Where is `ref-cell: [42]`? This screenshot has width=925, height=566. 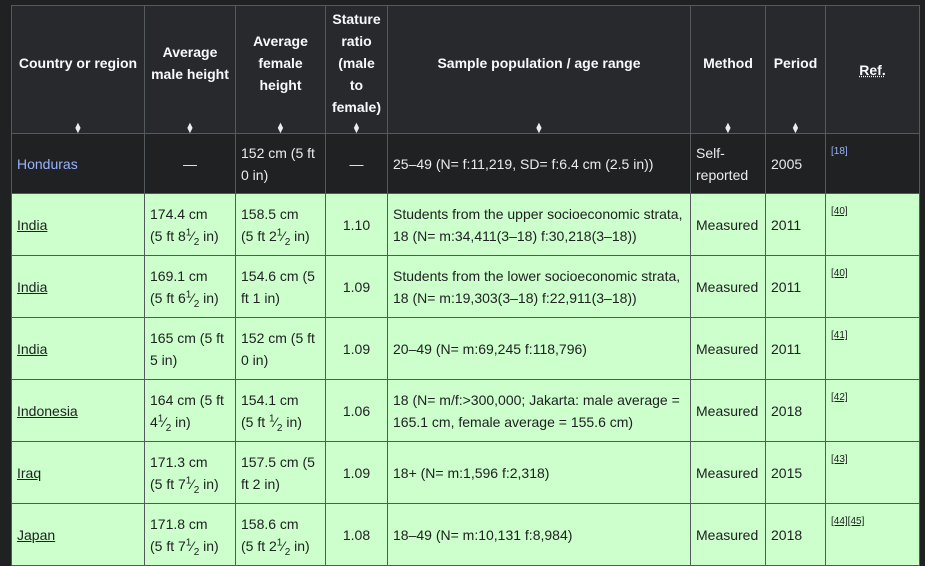 ref-cell: [42] is located at coordinates (872, 410).